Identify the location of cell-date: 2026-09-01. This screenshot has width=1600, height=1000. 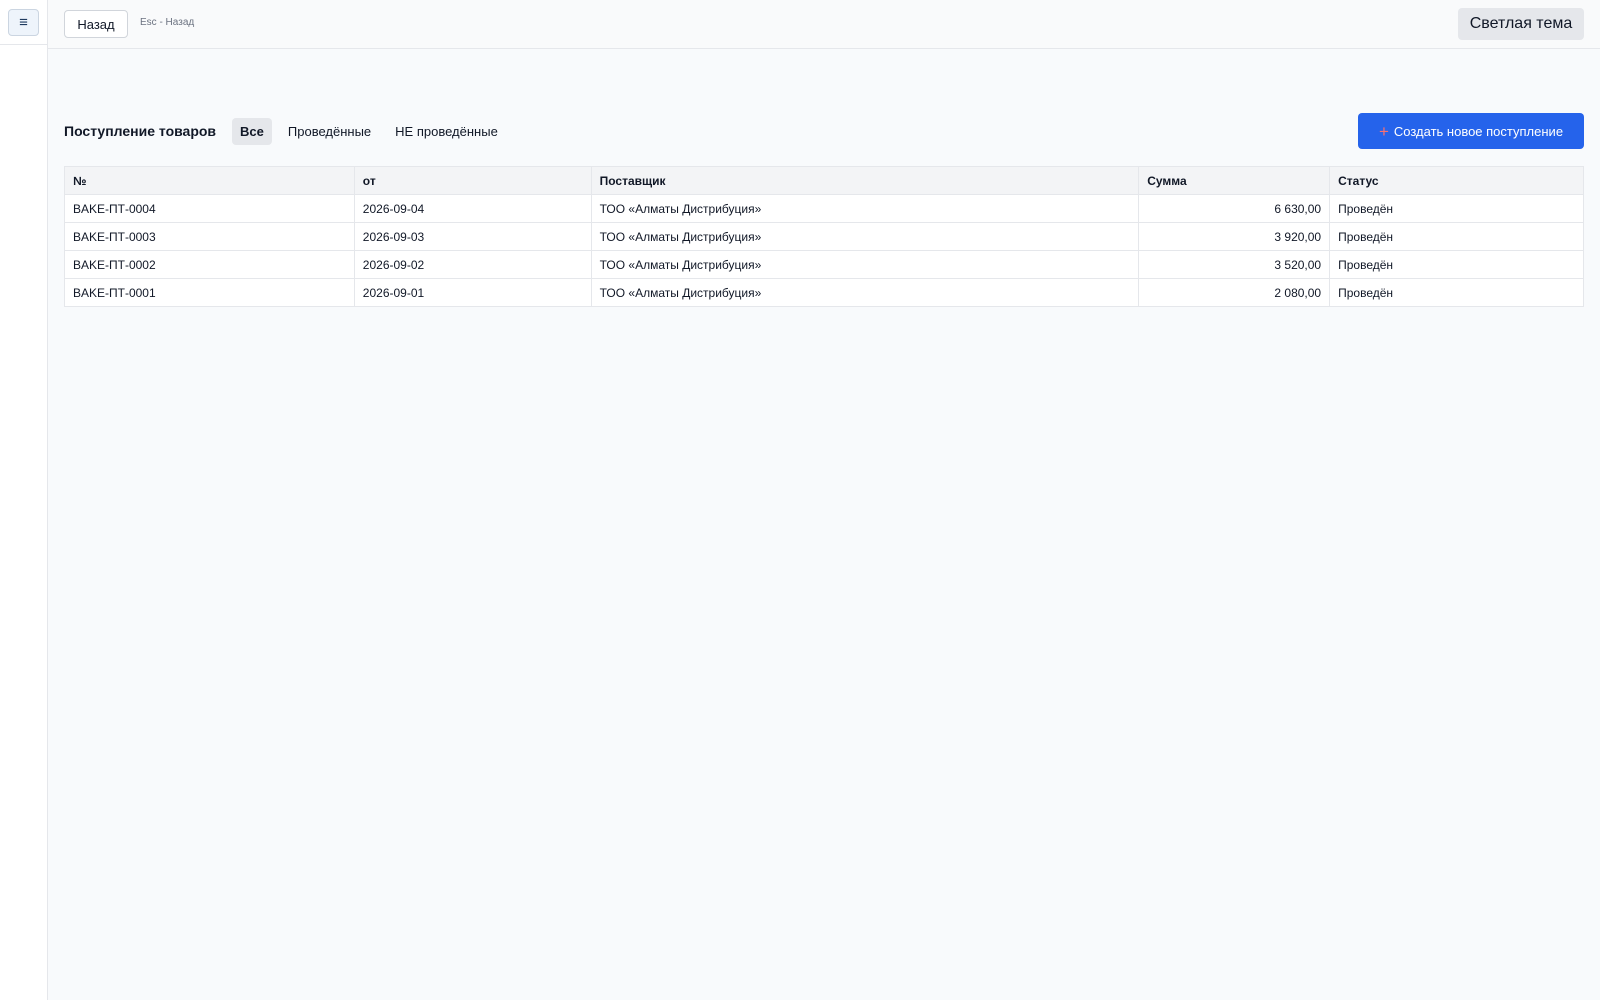
(472, 292).